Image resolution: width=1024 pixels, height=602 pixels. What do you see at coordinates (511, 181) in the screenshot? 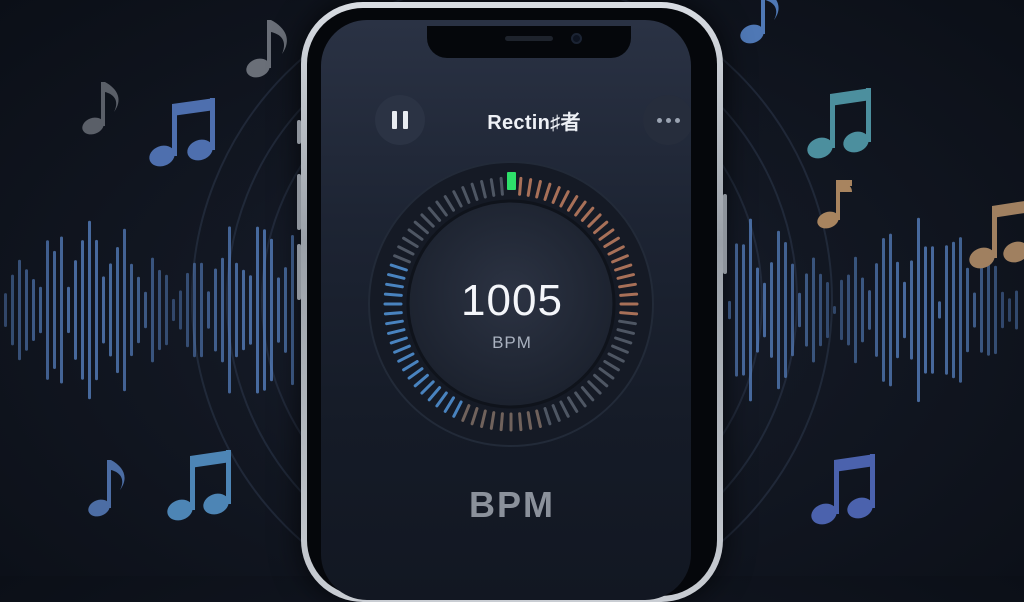
I see `dial-indicator-marker` at bounding box center [511, 181].